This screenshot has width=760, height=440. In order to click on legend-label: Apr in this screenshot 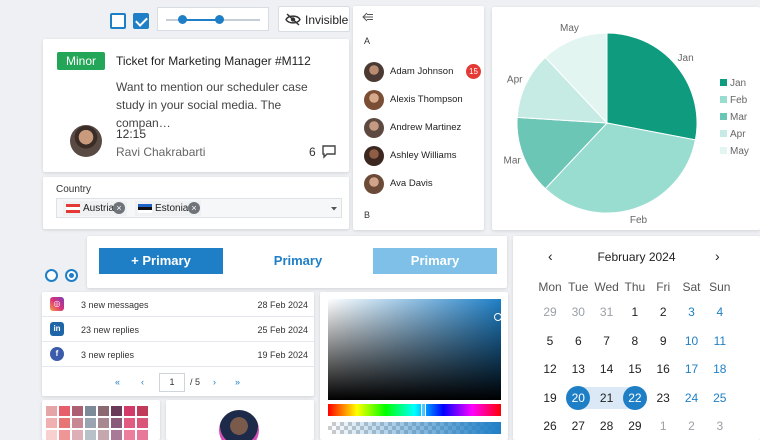, I will do `click(738, 134)`.